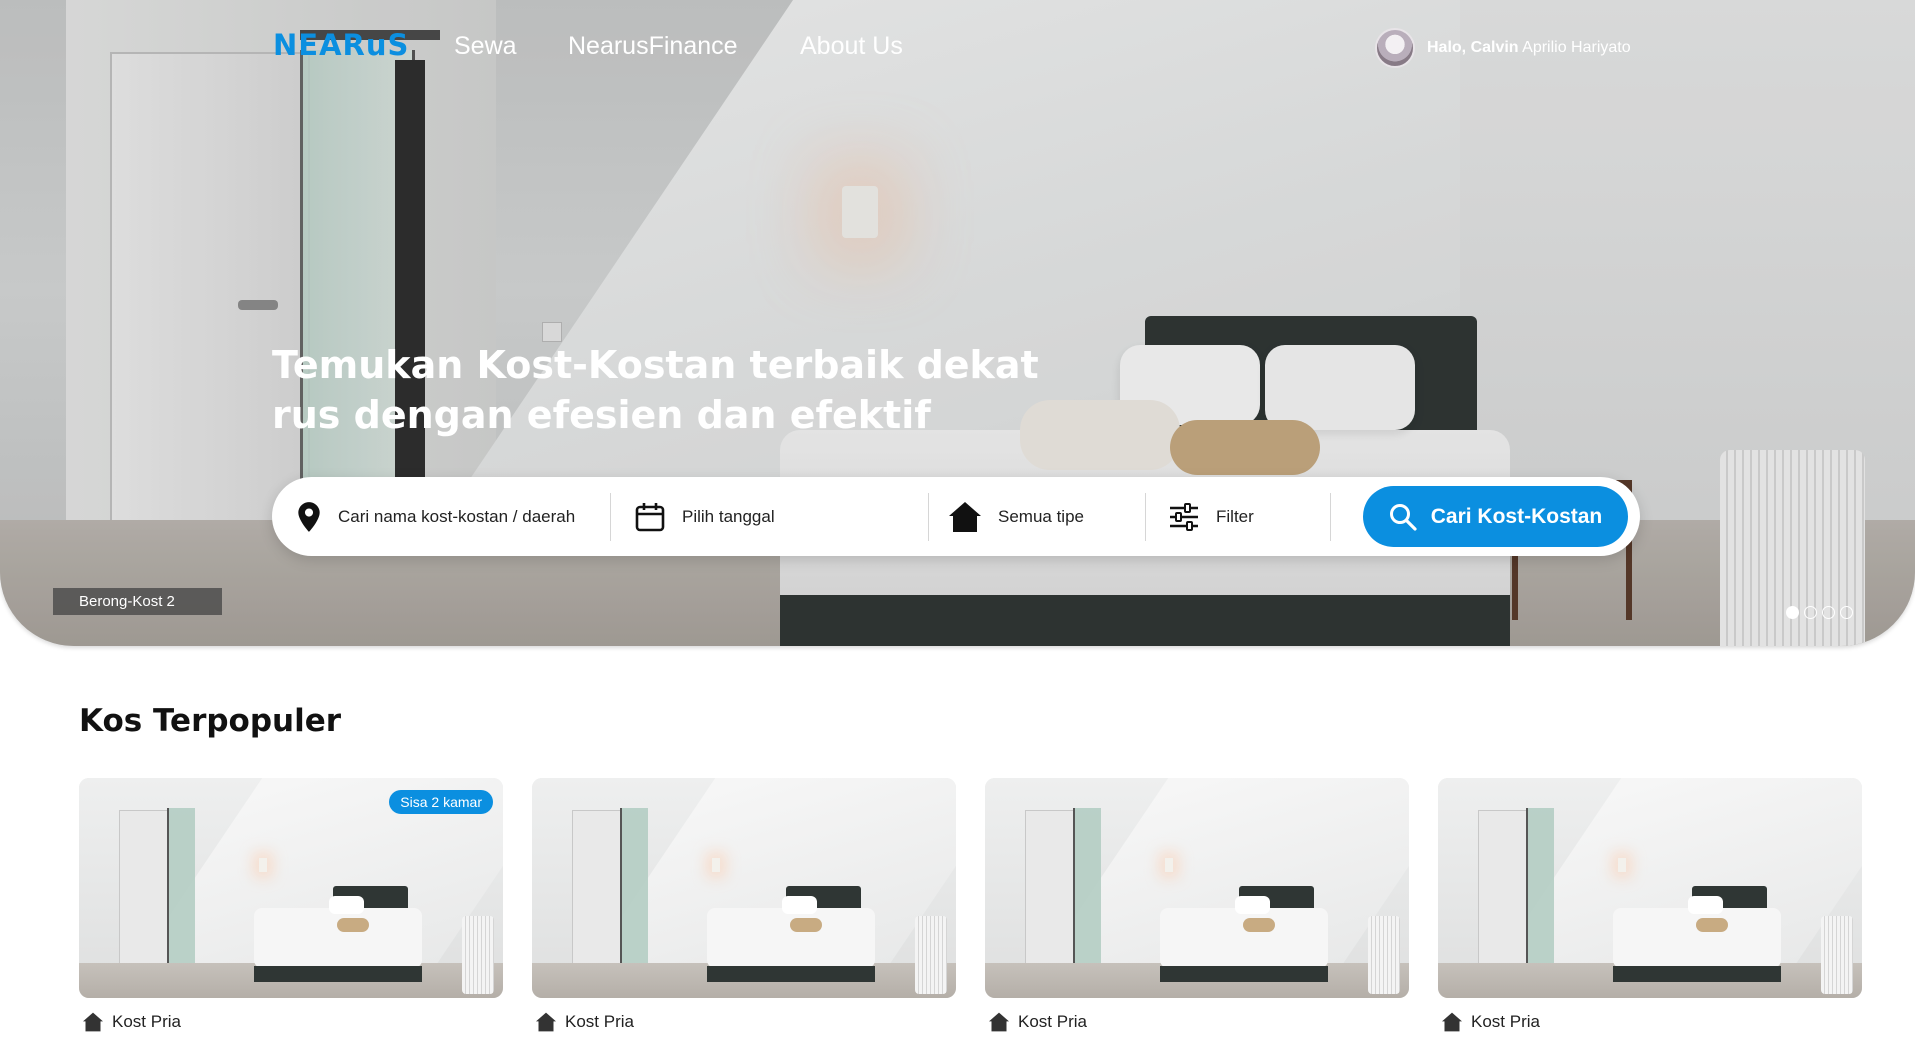 The height and width of the screenshot is (1041, 1915). What do you see at coordinates (1184, 516) in the screenshot?
I see `sliders-icon` at bounding box center [1184, 516].